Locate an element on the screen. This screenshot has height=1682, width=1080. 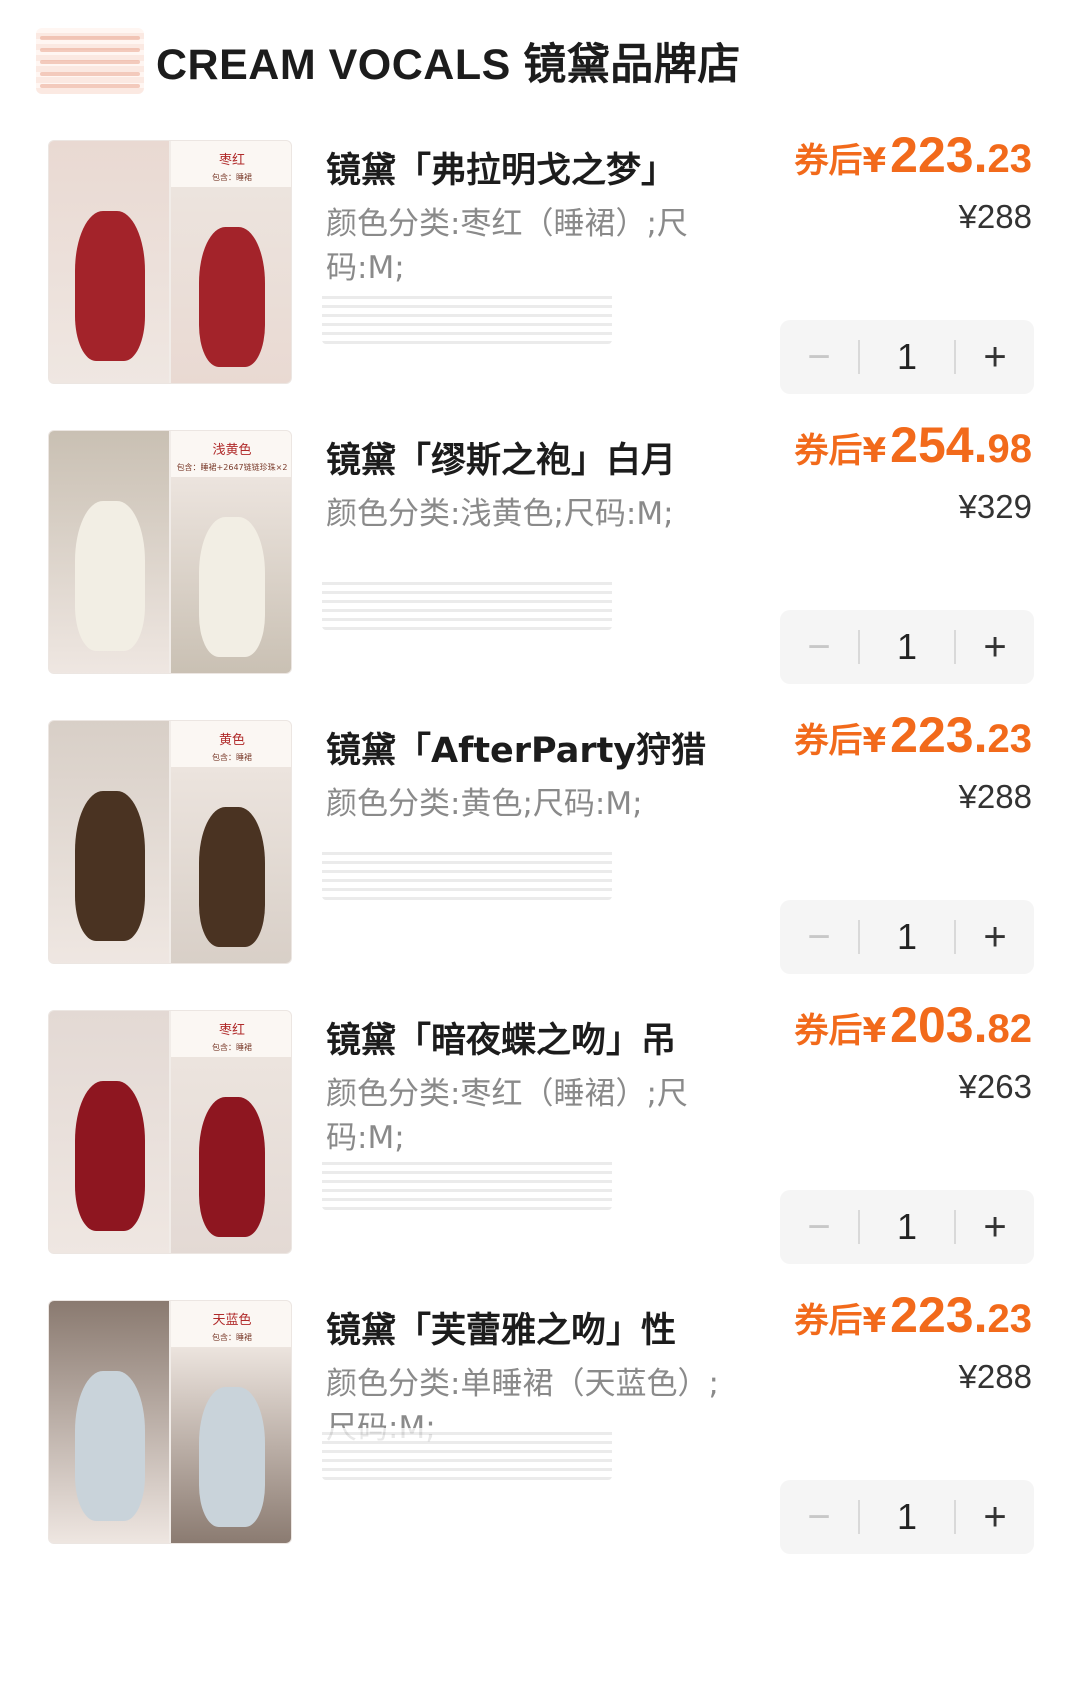
thumb-variant-label: 天蓝色 包含：睡裙 is located at coordinates (231, 1324).